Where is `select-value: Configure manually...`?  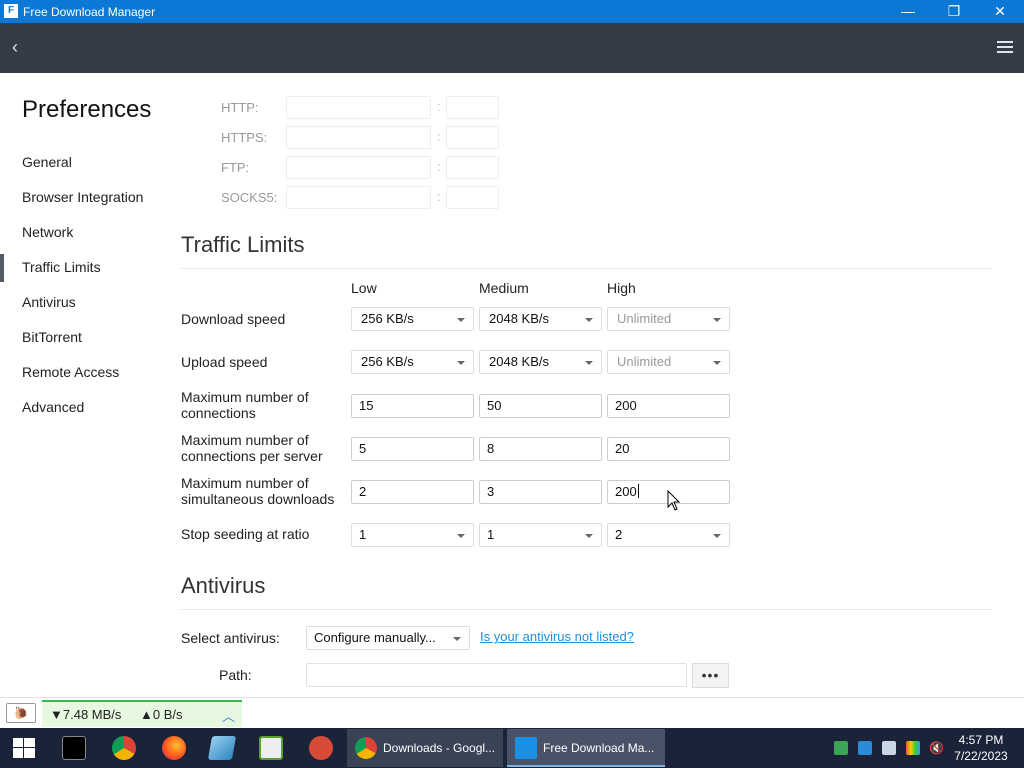 select-value: Configure manually... is located at coordinates (375, 637).